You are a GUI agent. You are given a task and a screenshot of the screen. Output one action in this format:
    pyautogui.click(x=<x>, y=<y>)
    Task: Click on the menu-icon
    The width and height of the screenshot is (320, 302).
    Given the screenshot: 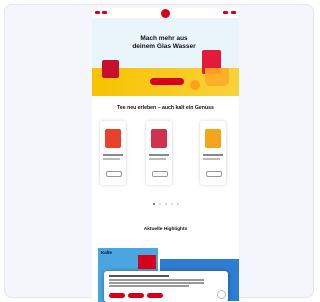 What is the action you would take?
    pyautogui.click(x=97, y=12)
    